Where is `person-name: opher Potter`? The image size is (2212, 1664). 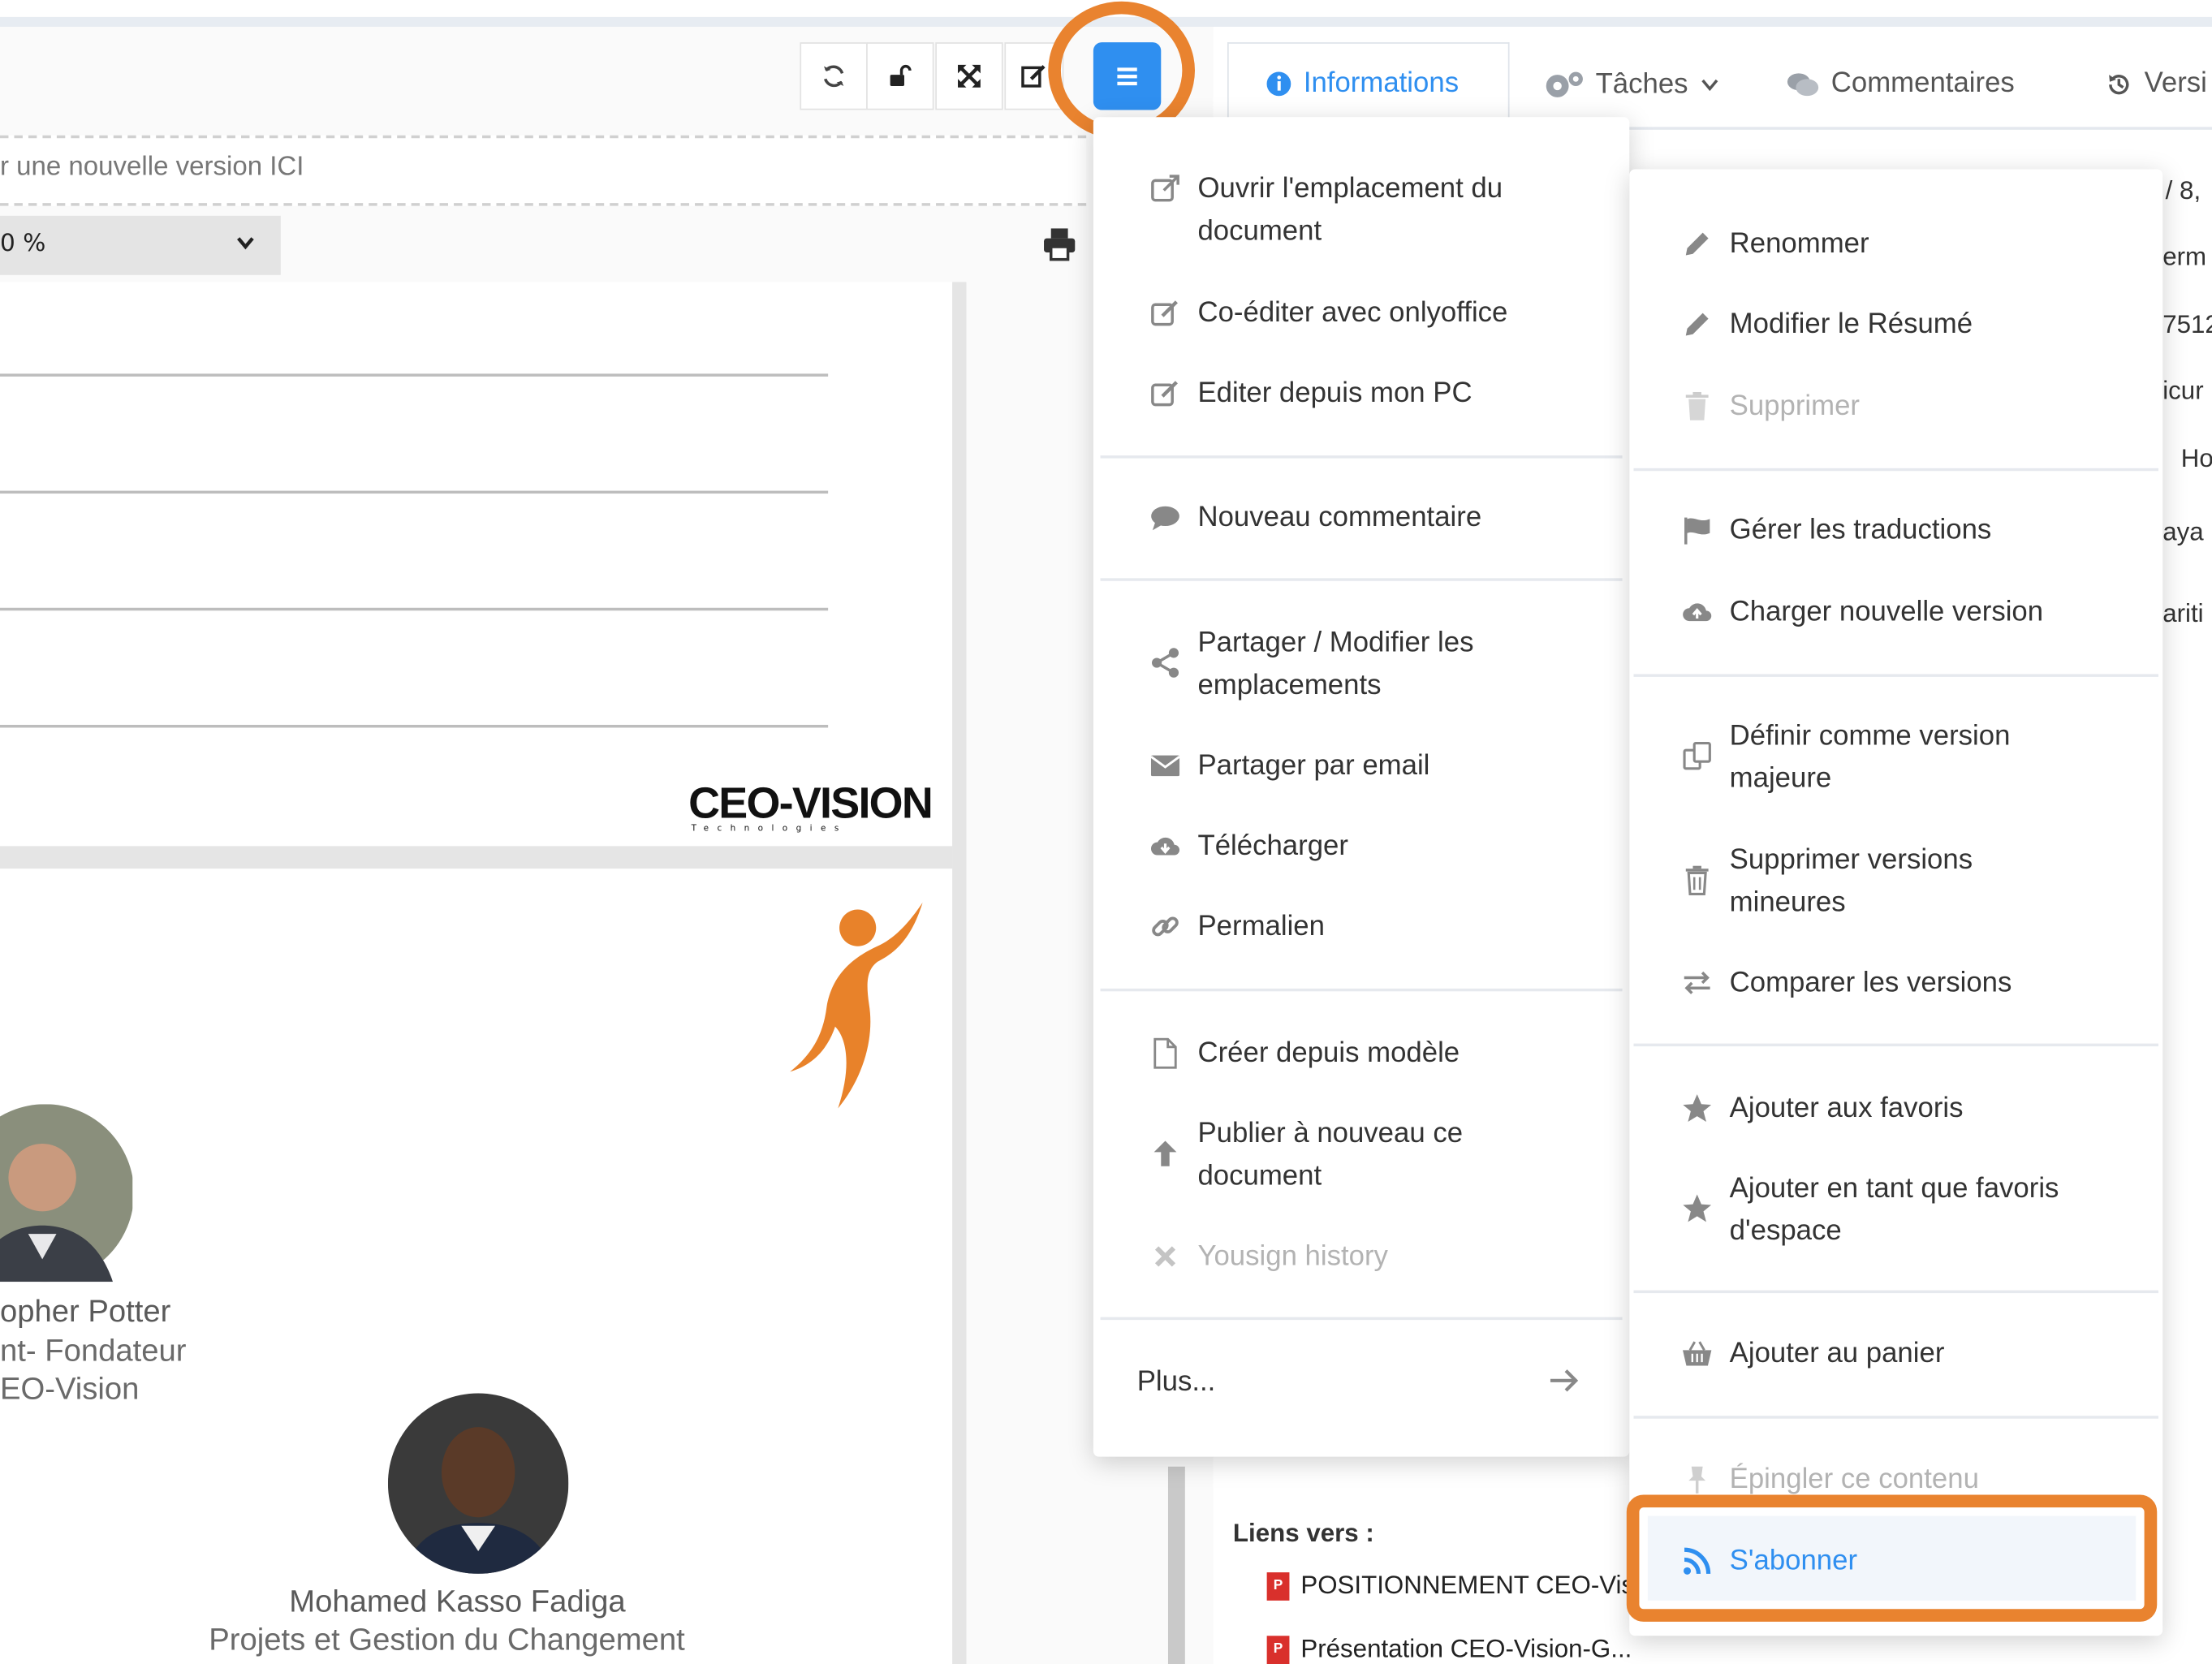
person-name: opher Potter is located at coordinates (85, 1311).